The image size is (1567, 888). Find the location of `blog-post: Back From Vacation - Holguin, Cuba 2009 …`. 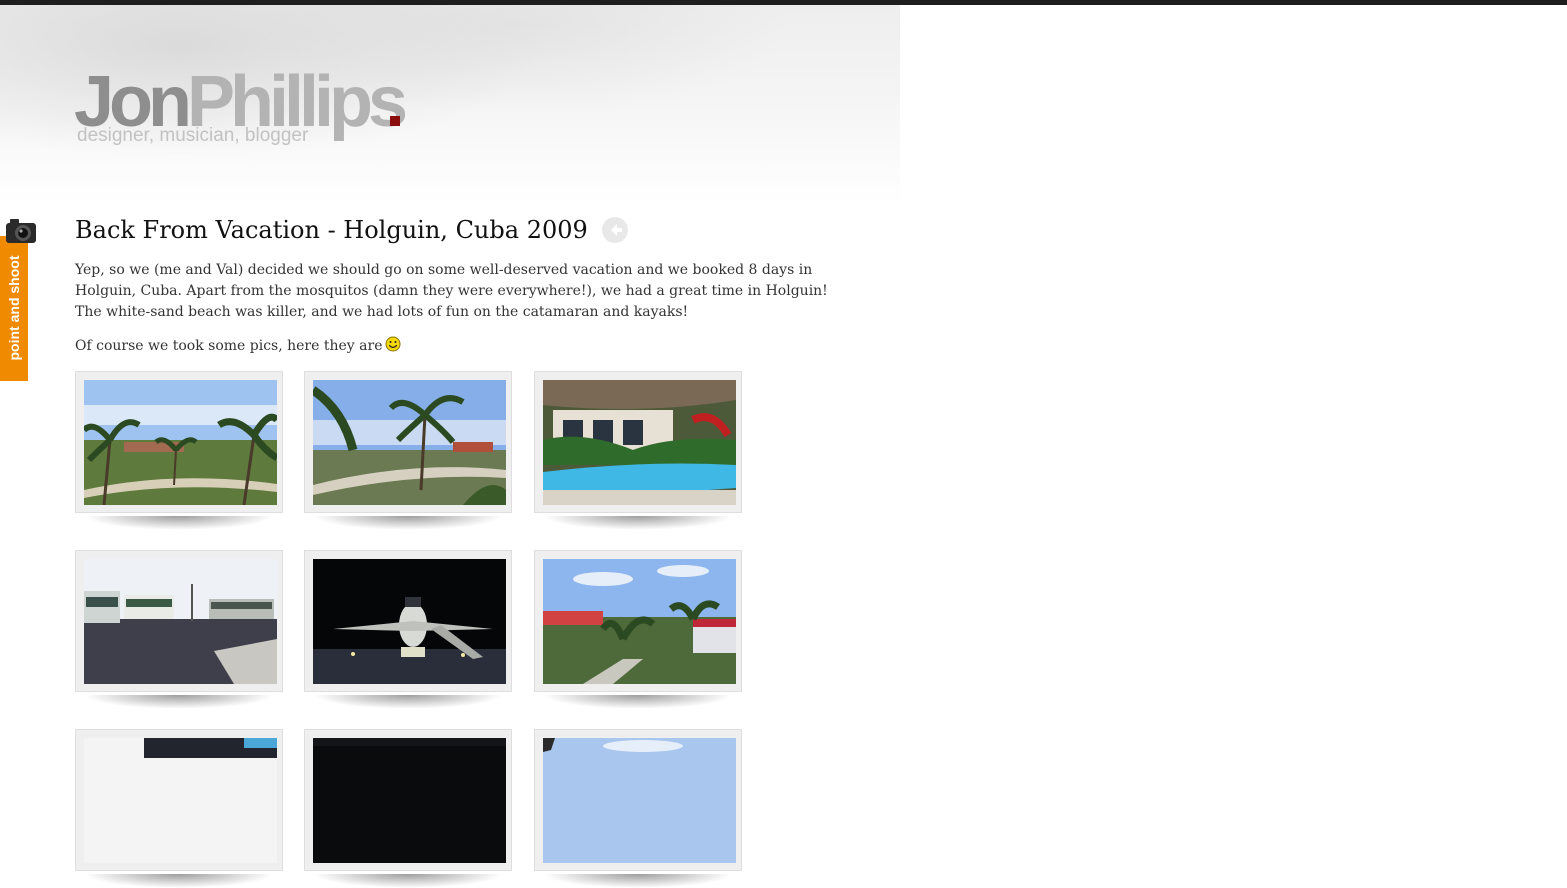

blog-post: Back From Vacation - Holguin, Cuba 2009 … is located at coordinates (455, 289).